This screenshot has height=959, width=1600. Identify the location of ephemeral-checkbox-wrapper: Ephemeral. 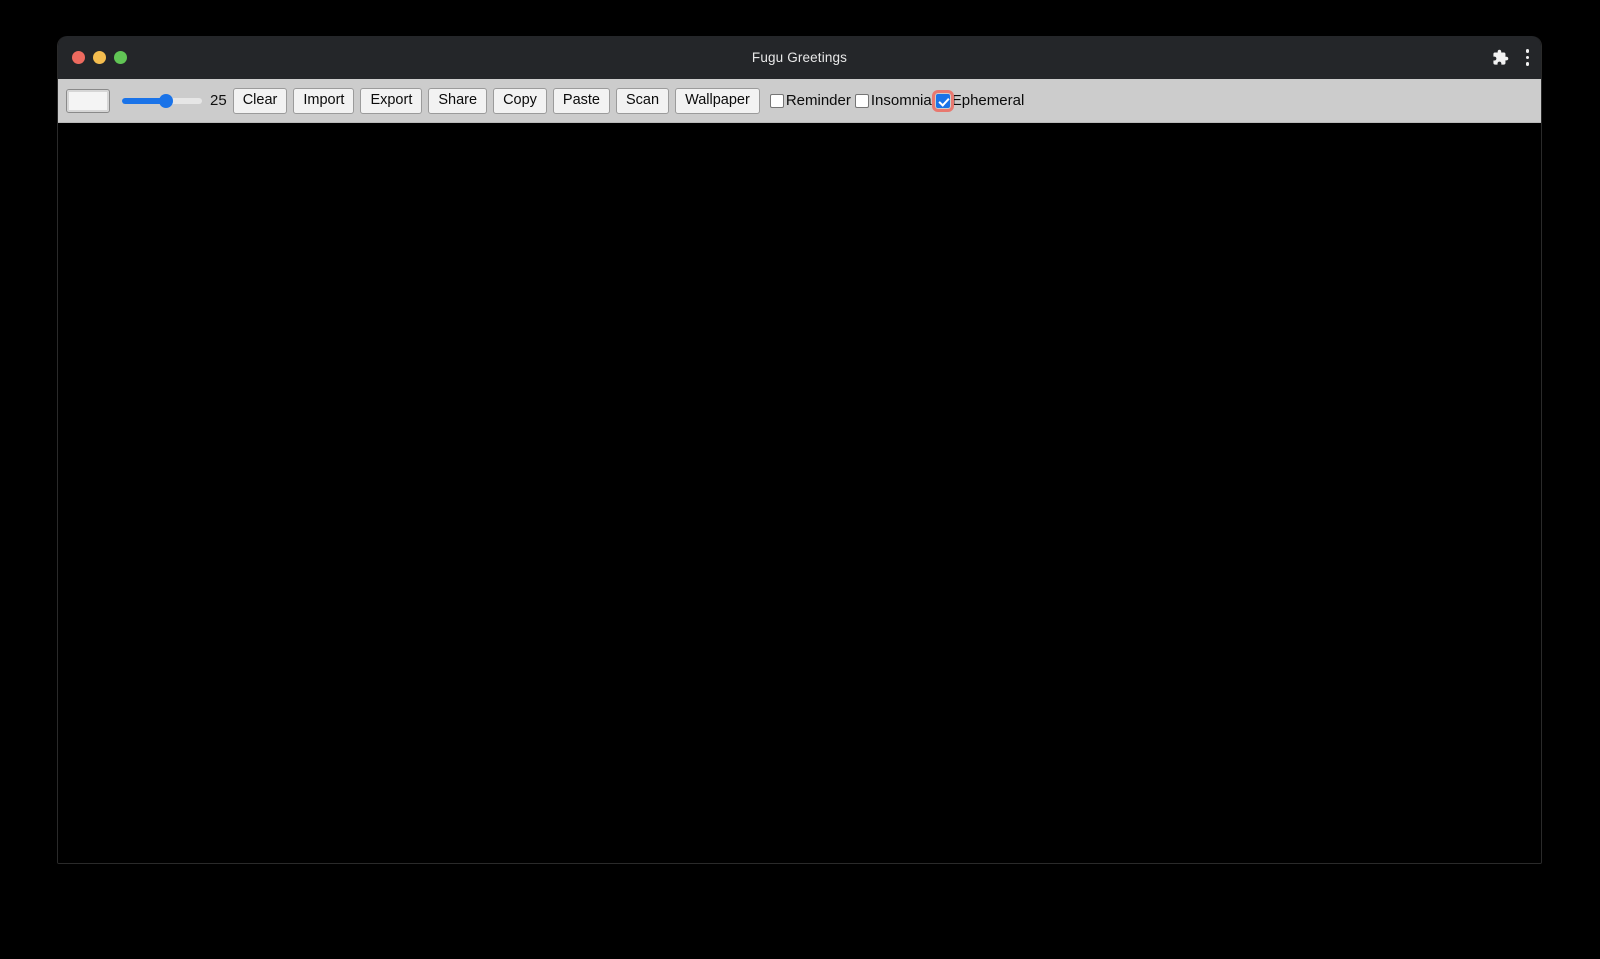
(980, 100).